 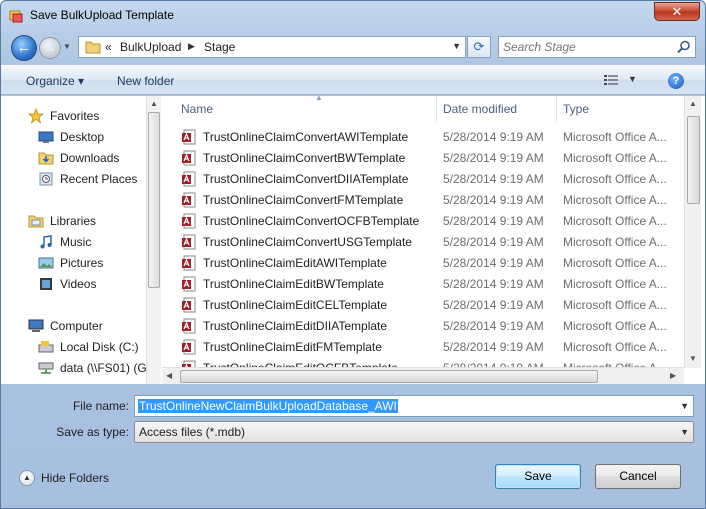 What do you see at coordinates (272, 47) in the screenshot?
I see `address-bar: « BulkUpload ▶ Stage ▼` at bounding box center [272, 47].